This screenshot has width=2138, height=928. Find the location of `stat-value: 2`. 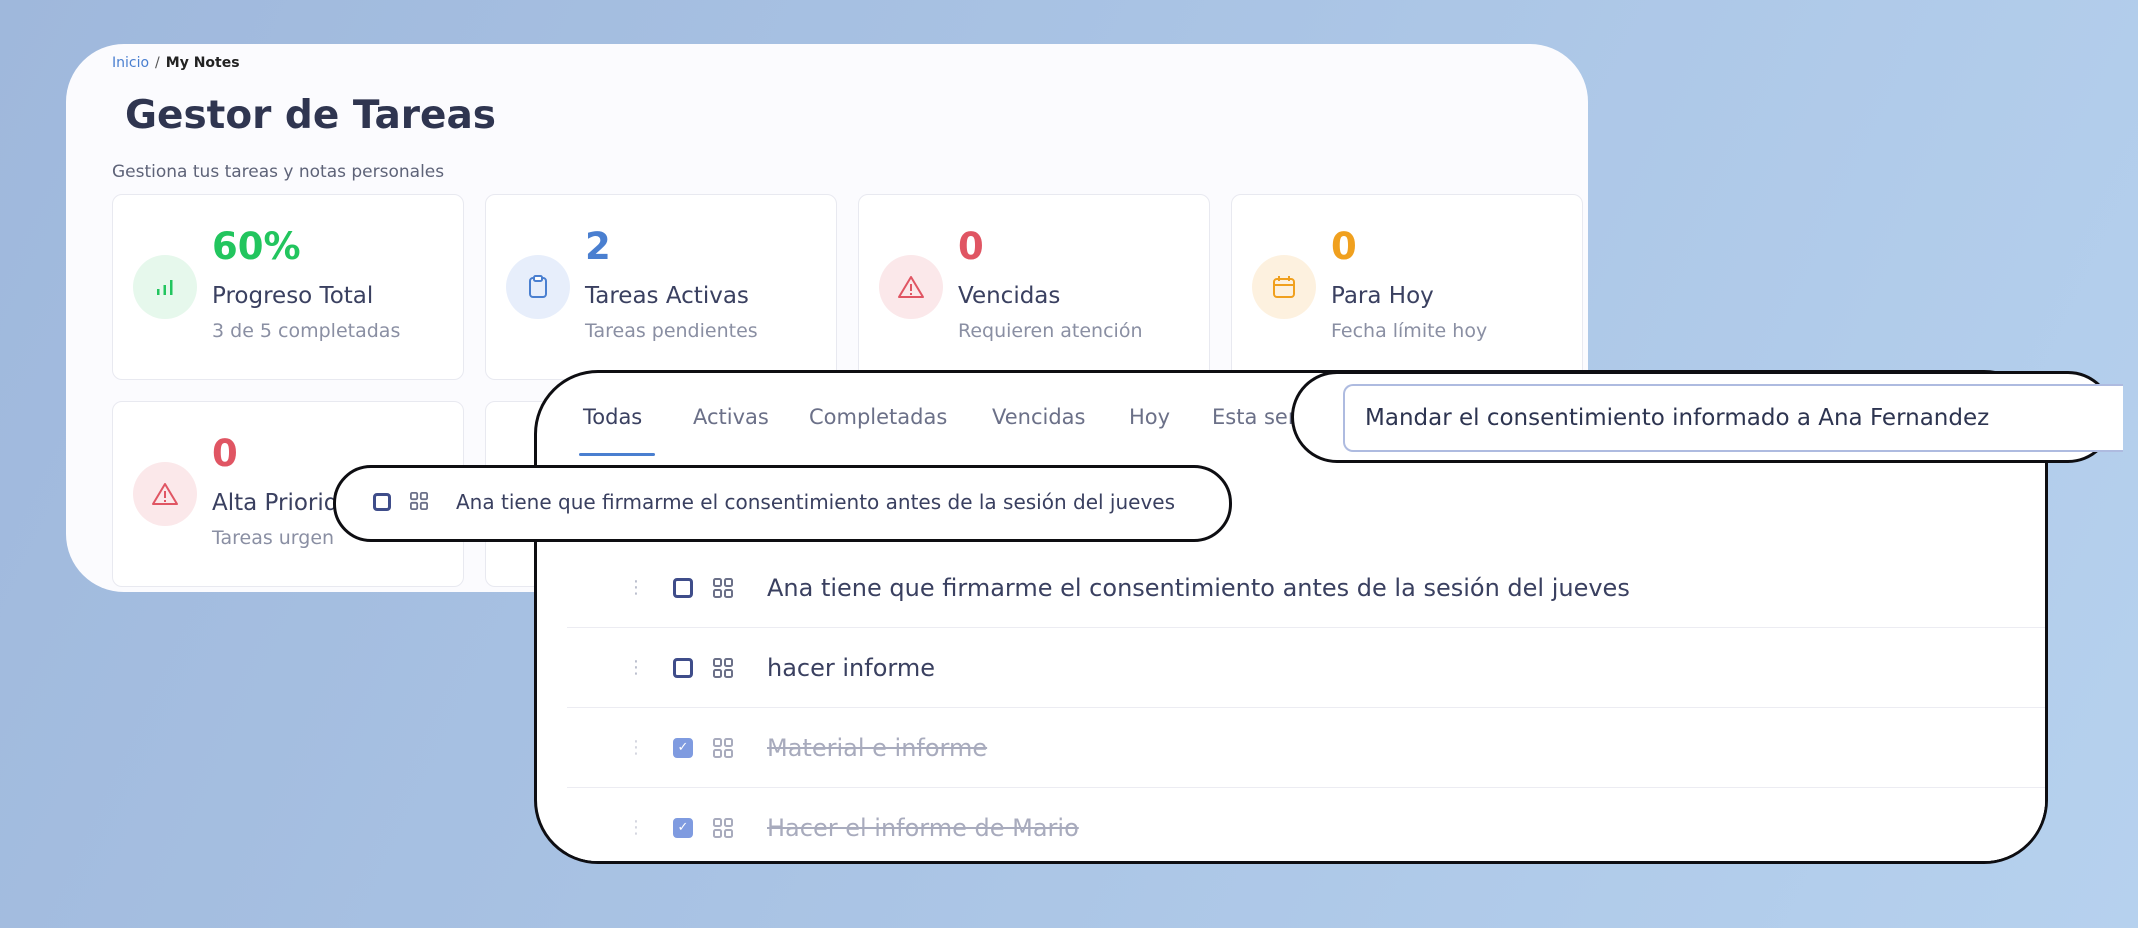

stat-value: 2 is located at coordinates (598, 246).